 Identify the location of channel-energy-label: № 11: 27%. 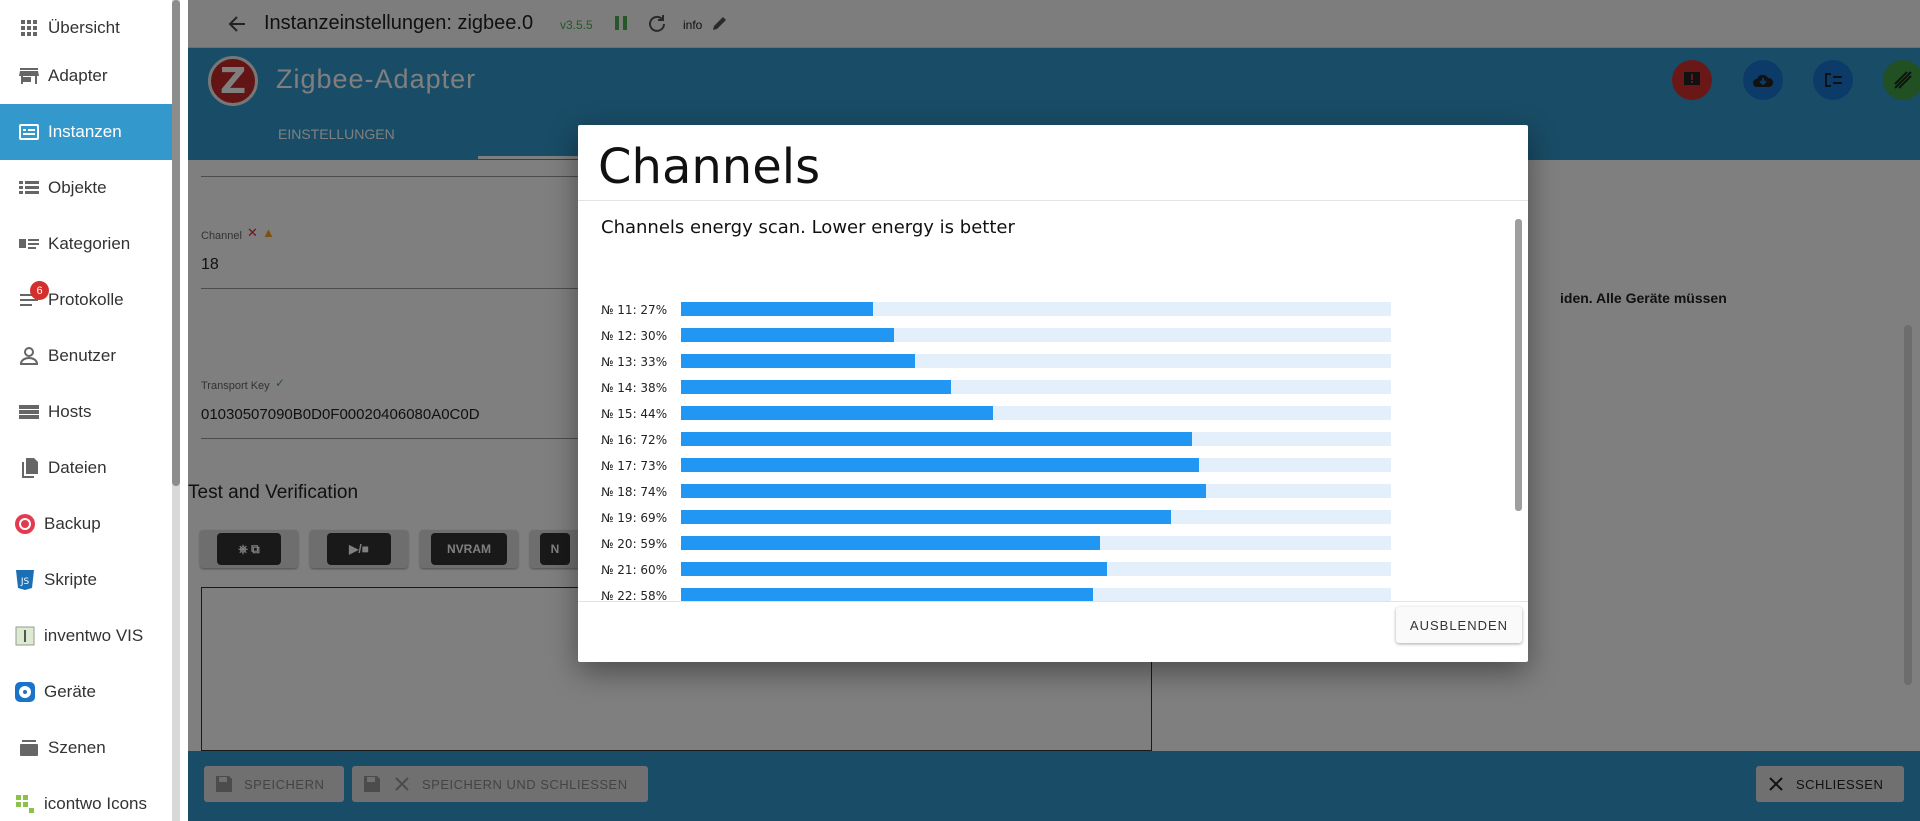
(634, 310).